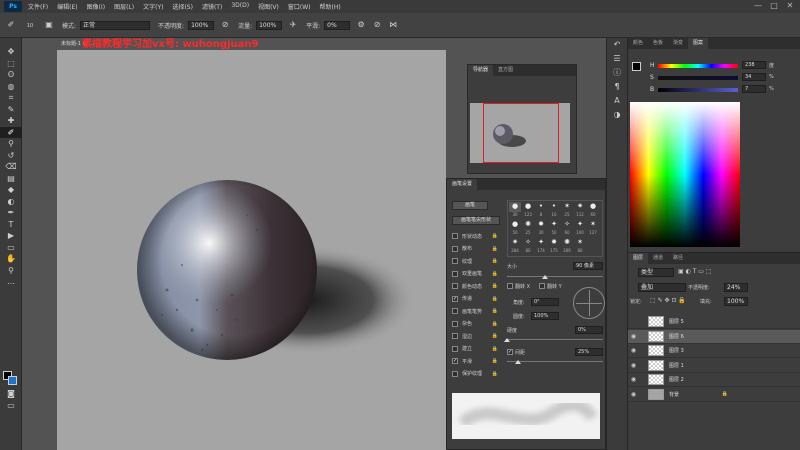 This screenshot has width=800, height=450. I want to click on move-tool-icon: ✥, so click(11, 52).